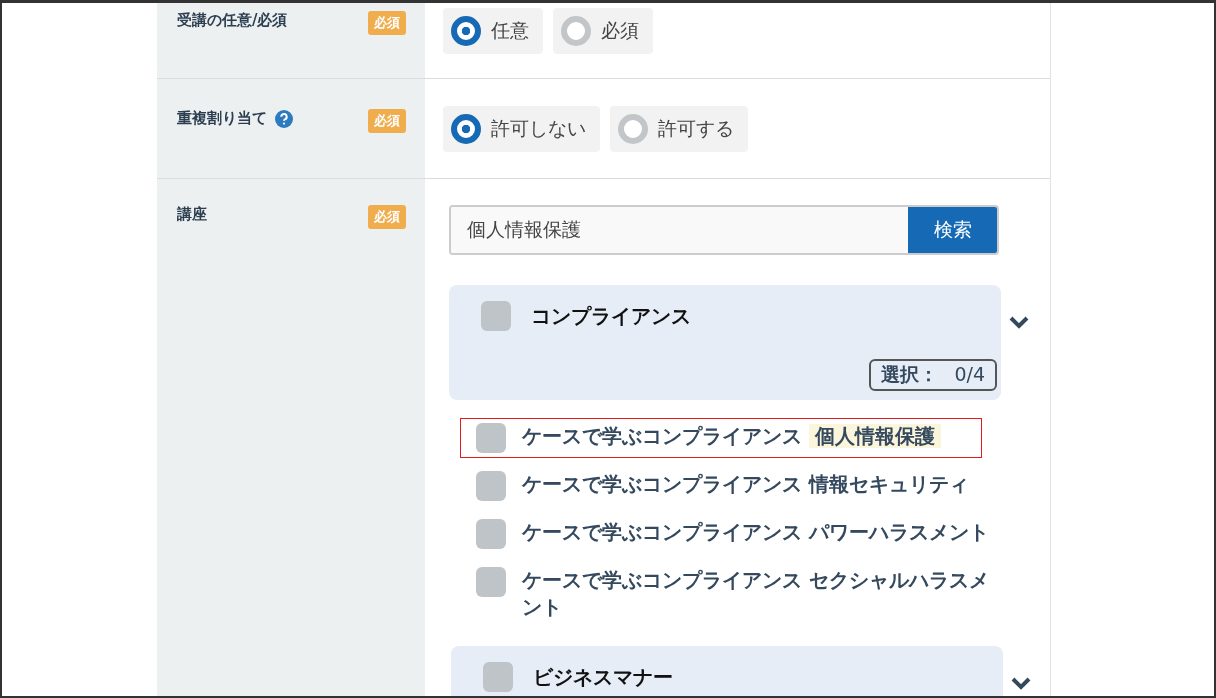  What do you see at coordinates (731, 436) in the screenshot?
I see `course-name: ケースで学ぶコンプライアンス 個人情報保護` at bounding box center [731, 436].